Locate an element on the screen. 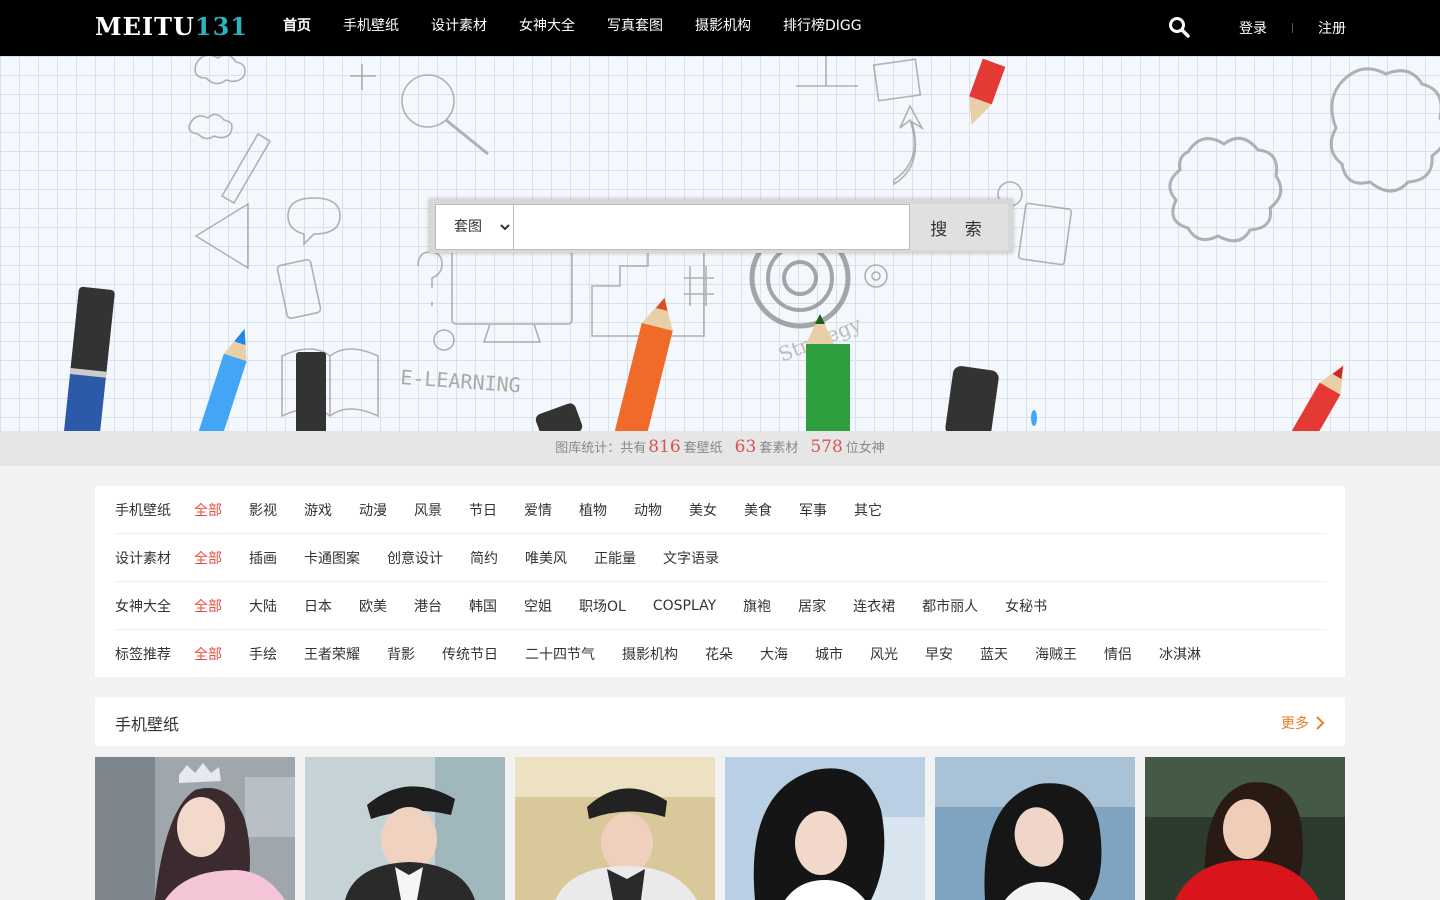  category-item: 都市丽人 is located at coordinates (950, 606).